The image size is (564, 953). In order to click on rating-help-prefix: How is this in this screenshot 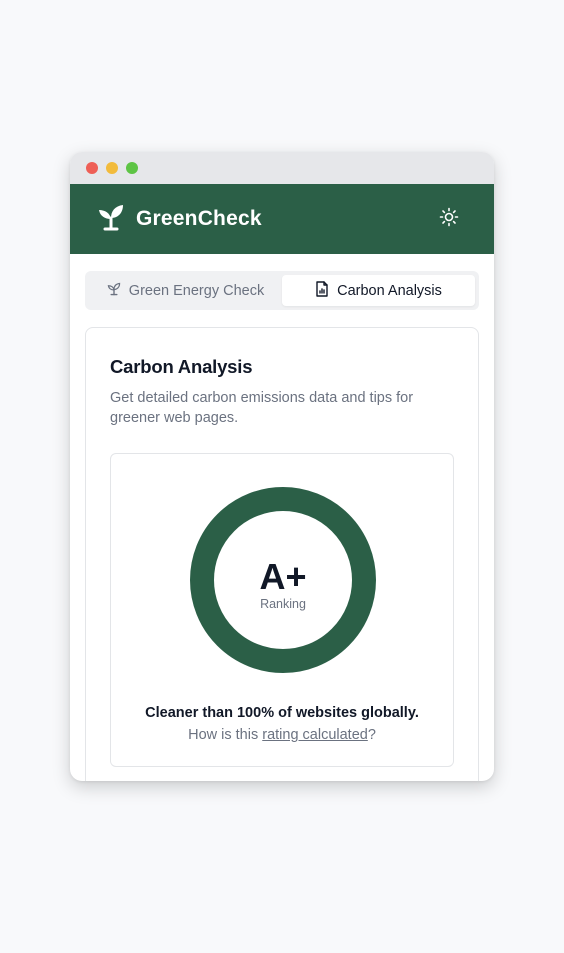, I will do `click(225, 735)`.